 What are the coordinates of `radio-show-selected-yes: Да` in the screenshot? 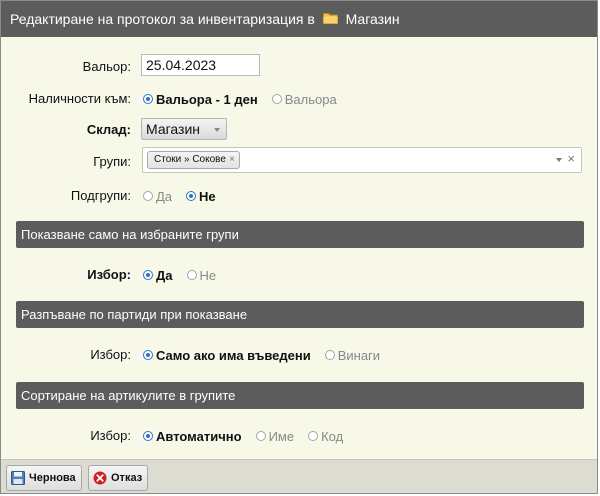 It's located at (158, 275).